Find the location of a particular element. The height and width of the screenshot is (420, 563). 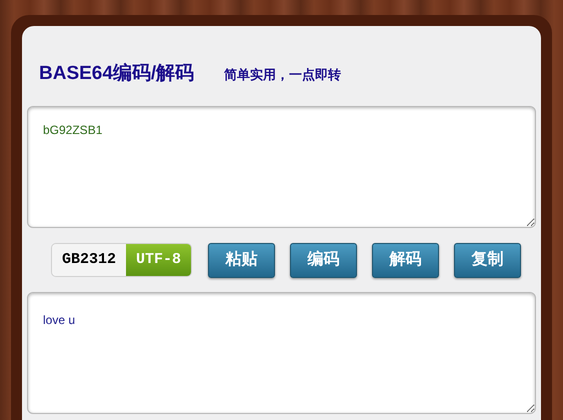

encoding-toggle: GB2312 is located at coordinates (89, 260).